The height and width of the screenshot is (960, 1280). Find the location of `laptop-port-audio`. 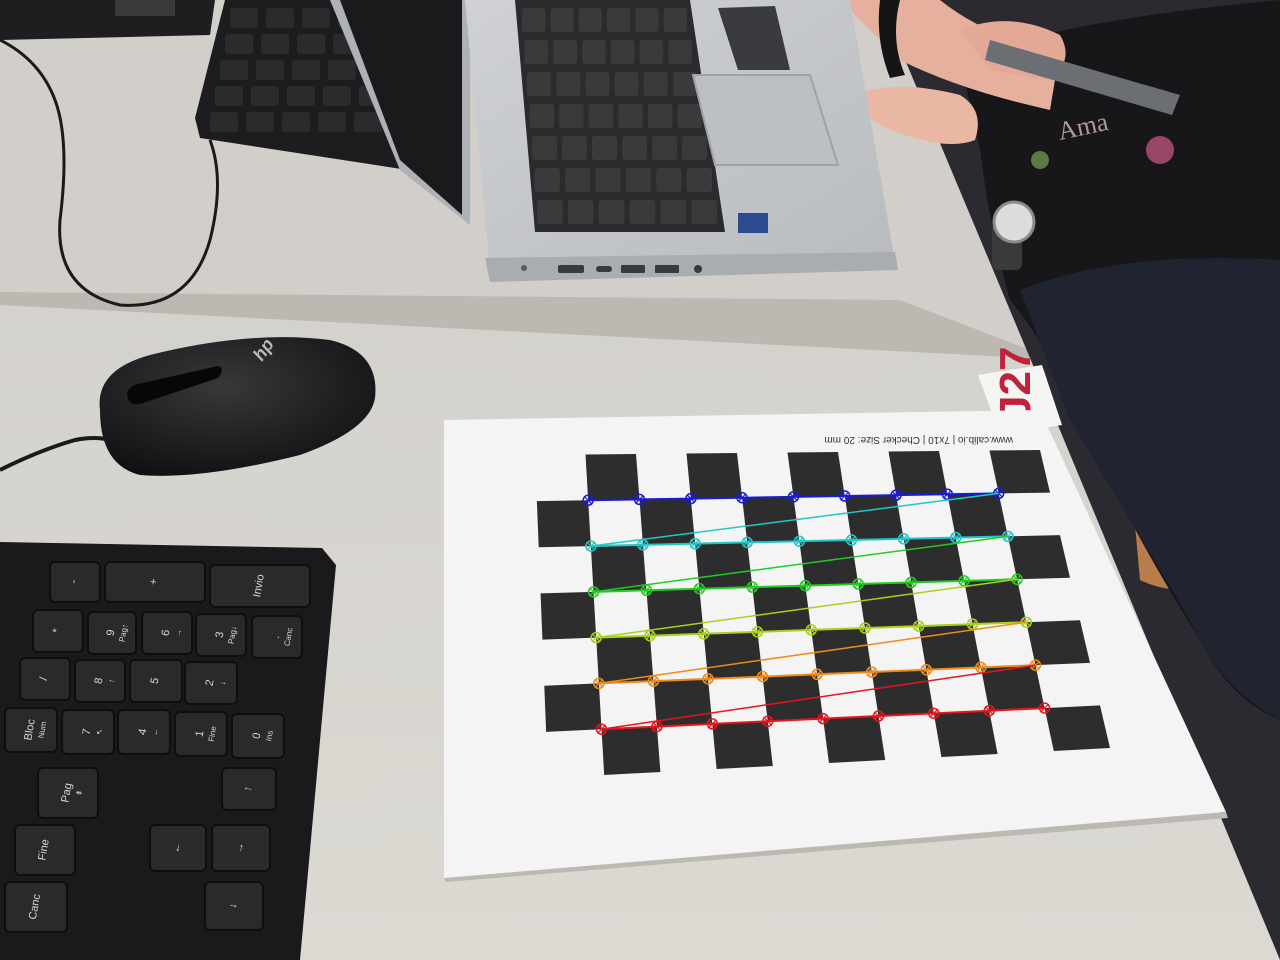

laptop-port-audio is located at coordinates (698, 269).